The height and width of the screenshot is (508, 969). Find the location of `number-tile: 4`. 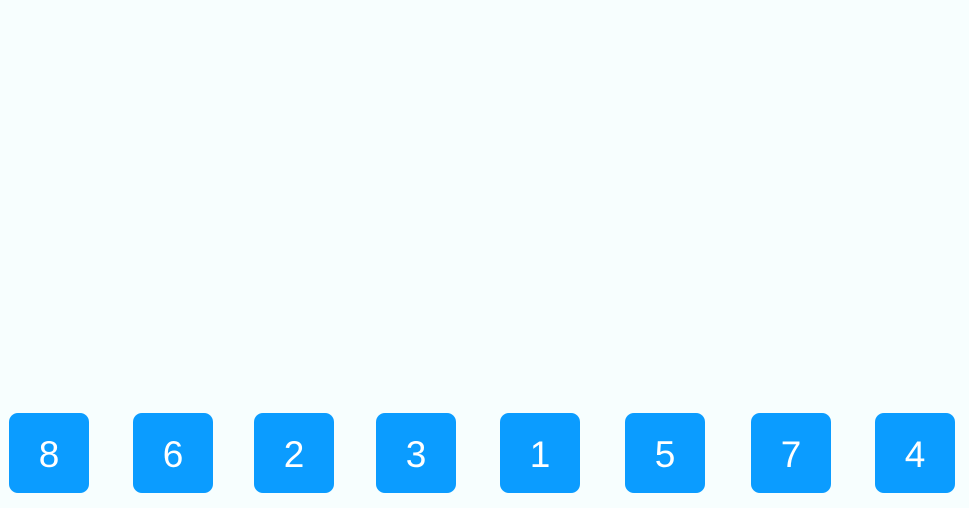

number-tile: 4 is located at coordinates (915, 453).